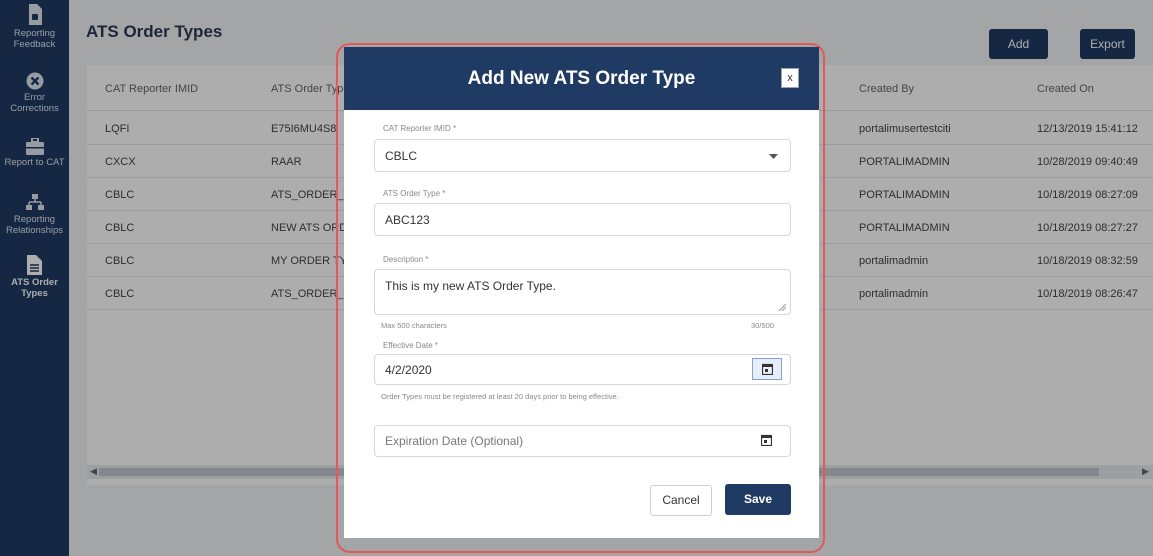 Image resolution: width=1153 pixels, height=556 pixels. I want to click on expiration-date-placeholder: Expiration Date (Optional), so click(454, 441).